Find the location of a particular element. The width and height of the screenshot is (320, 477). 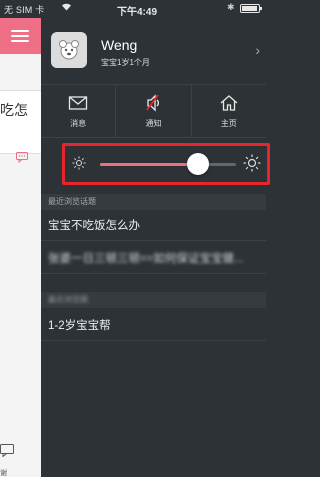

menu-icon is located at coordinates (20, 36).